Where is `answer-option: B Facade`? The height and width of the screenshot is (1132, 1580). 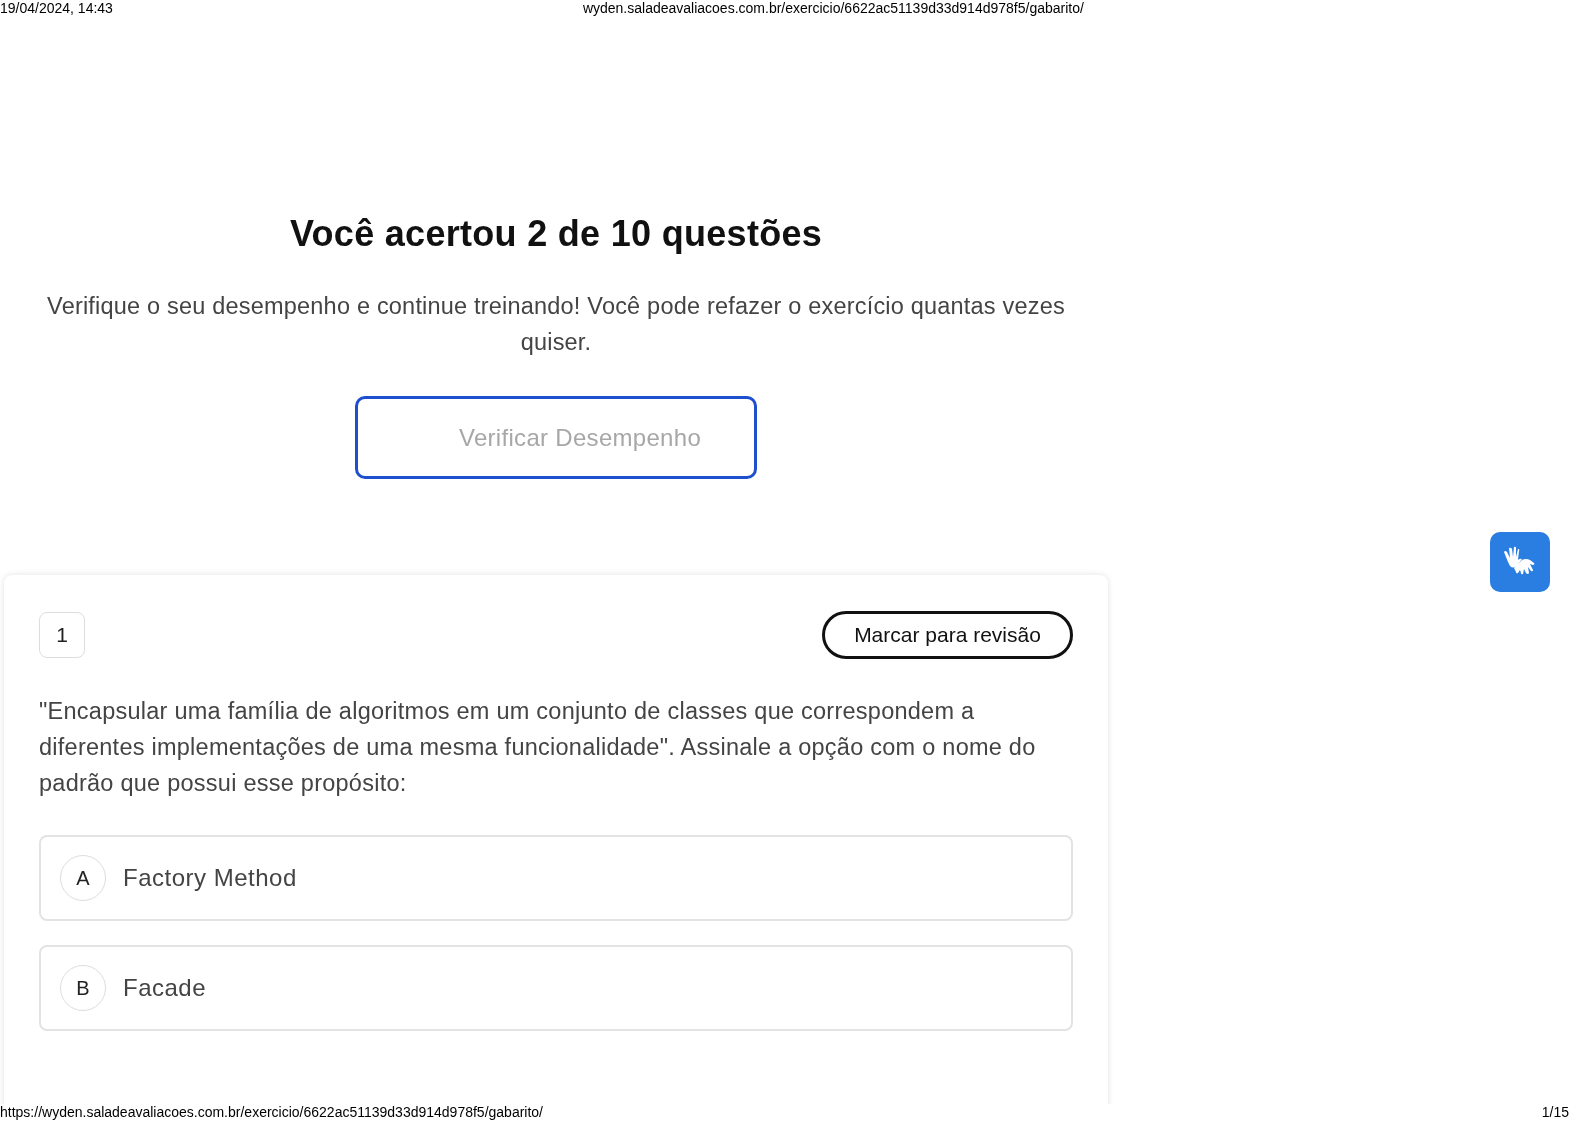 answer-option: B Facade is located at coordinates (556, 988).